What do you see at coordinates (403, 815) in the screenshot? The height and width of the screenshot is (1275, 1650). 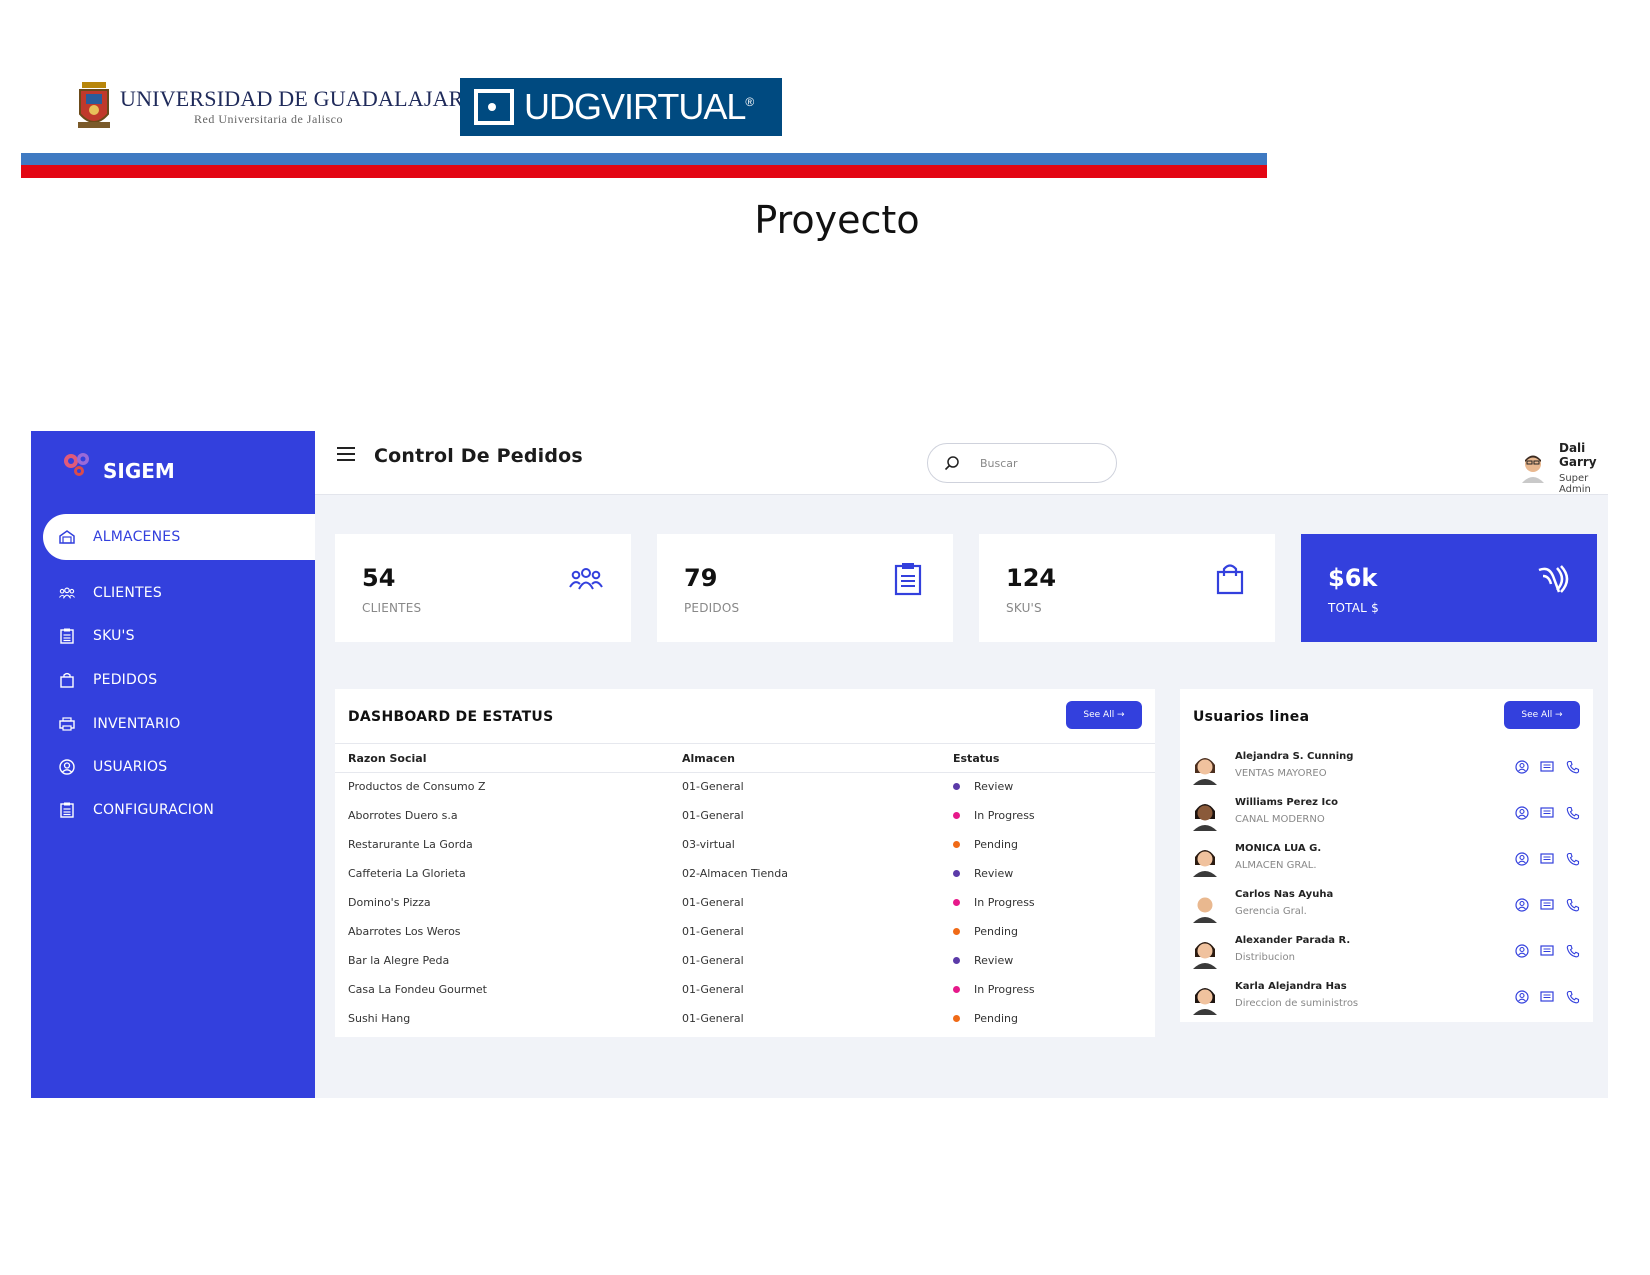 I see `cell-razon-social: Aborrotes Duero s.a` at bounding box center [403, 815].